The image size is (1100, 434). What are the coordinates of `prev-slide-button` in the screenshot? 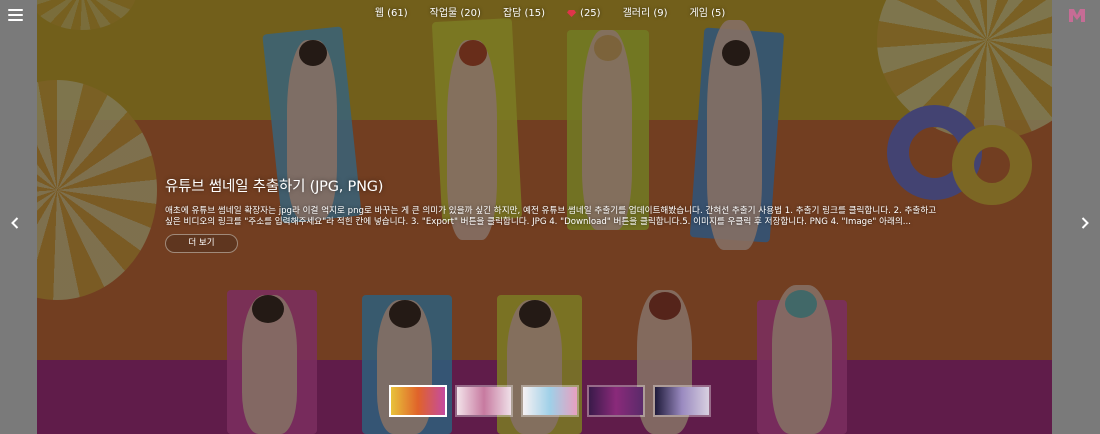 It's located at (15, 223).